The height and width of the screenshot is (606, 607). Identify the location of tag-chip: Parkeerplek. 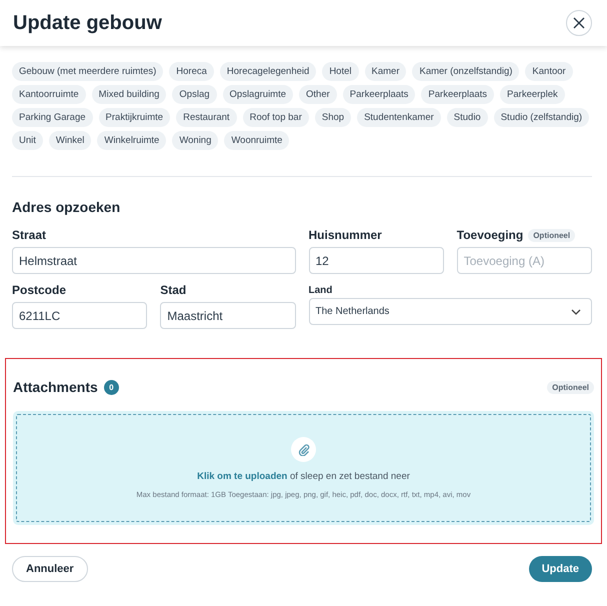
(532, 94).